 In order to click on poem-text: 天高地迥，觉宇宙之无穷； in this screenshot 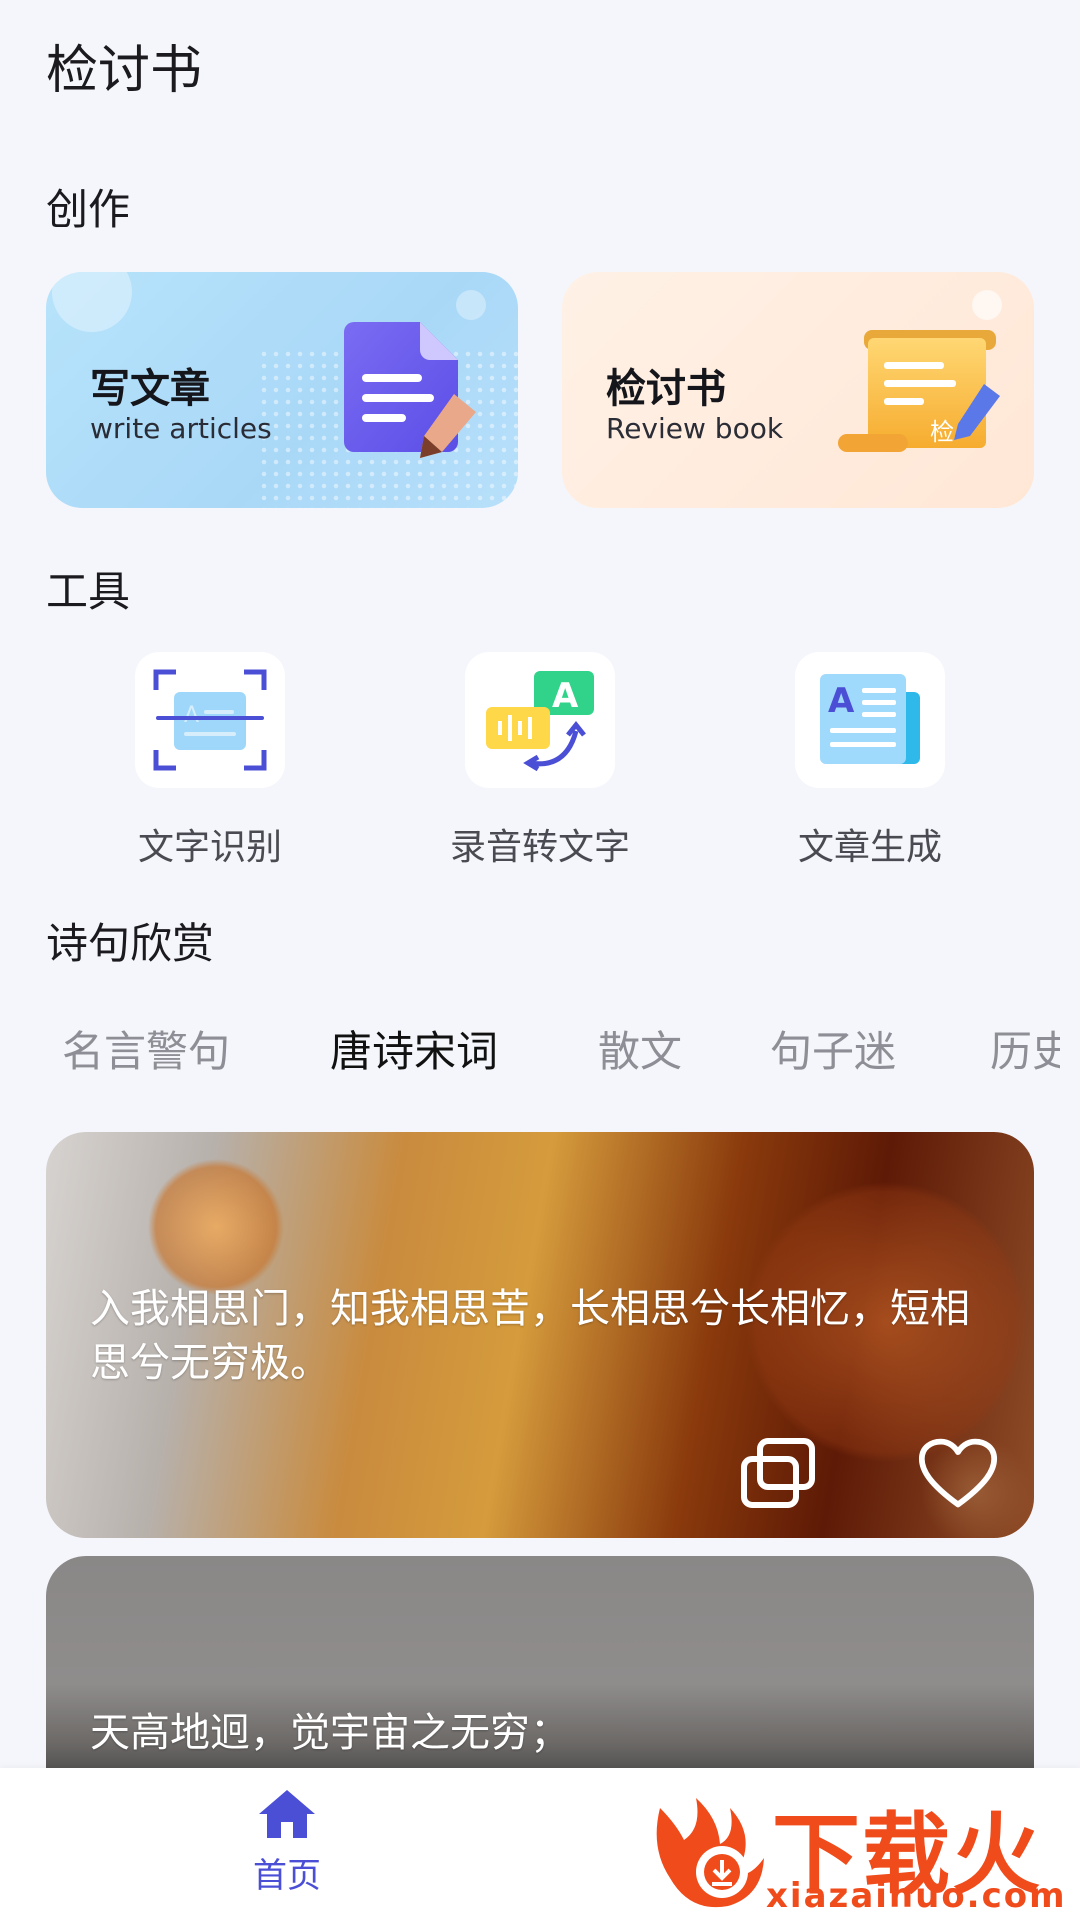, I will do `click(330, 1733)`.